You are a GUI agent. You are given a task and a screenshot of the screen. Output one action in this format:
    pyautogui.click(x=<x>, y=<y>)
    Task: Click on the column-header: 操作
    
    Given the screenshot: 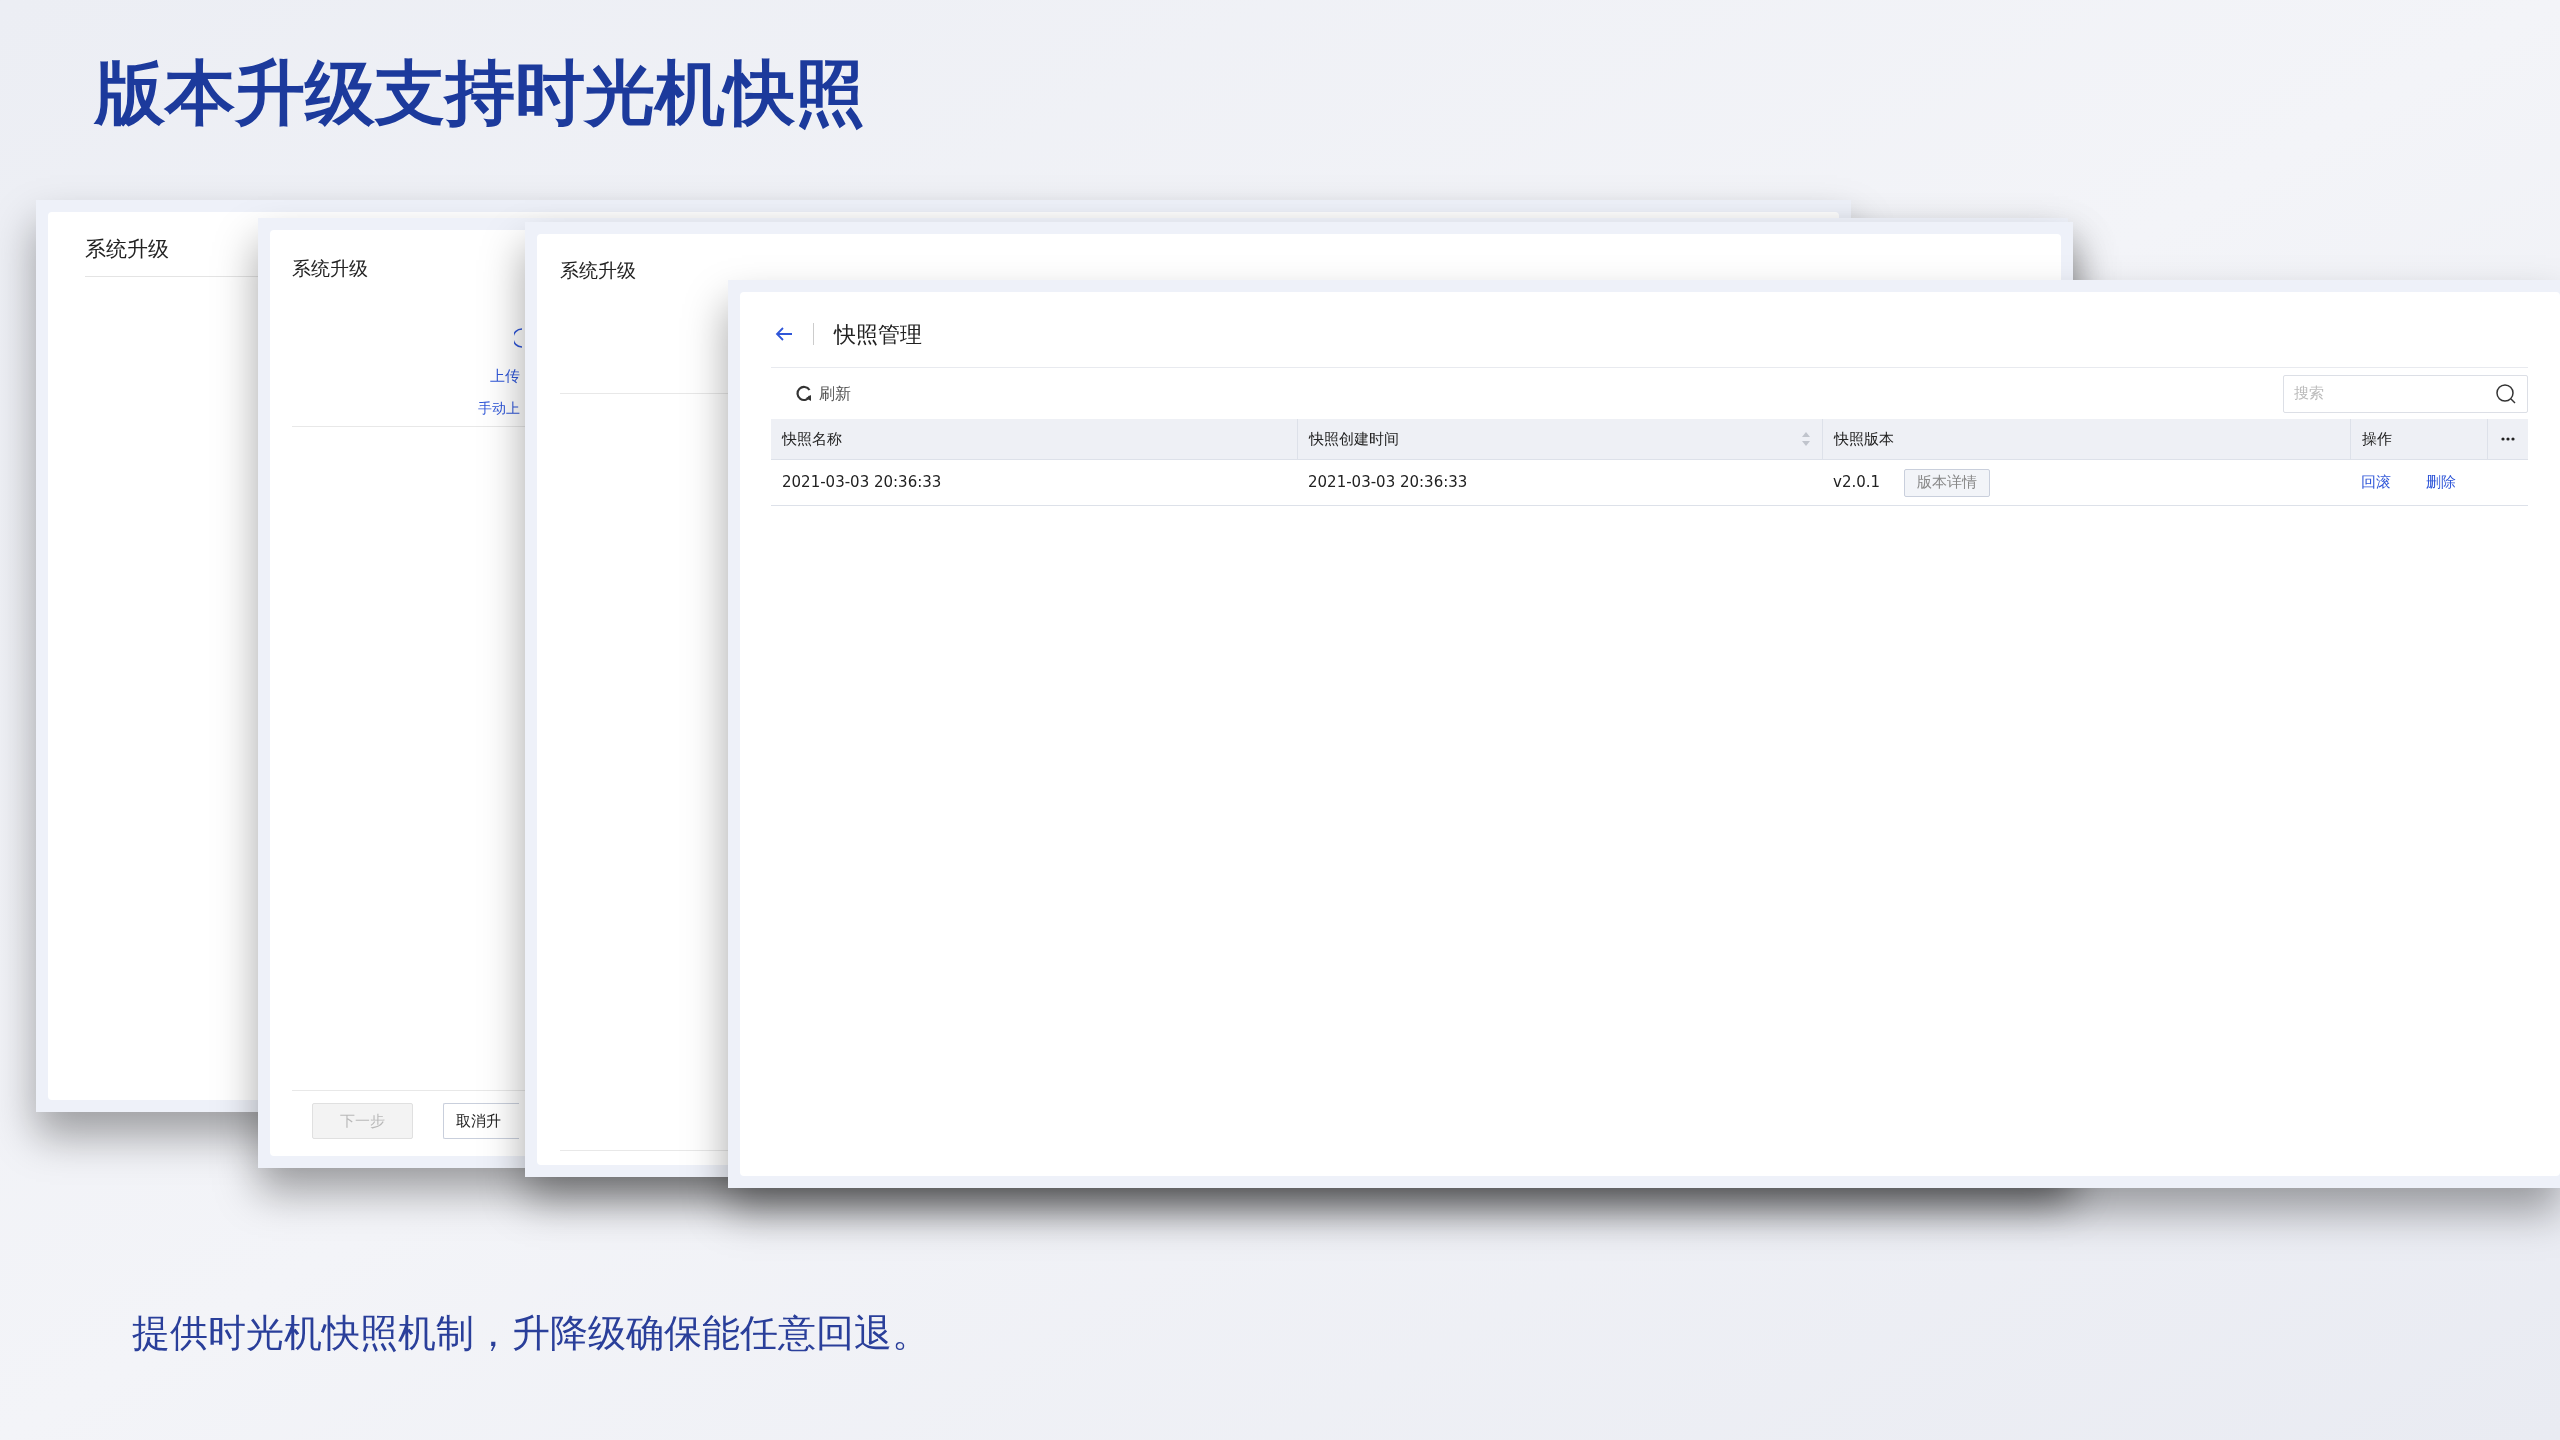 What is the action you would take?
    pyautogui.click(x=2418, y=439)
    